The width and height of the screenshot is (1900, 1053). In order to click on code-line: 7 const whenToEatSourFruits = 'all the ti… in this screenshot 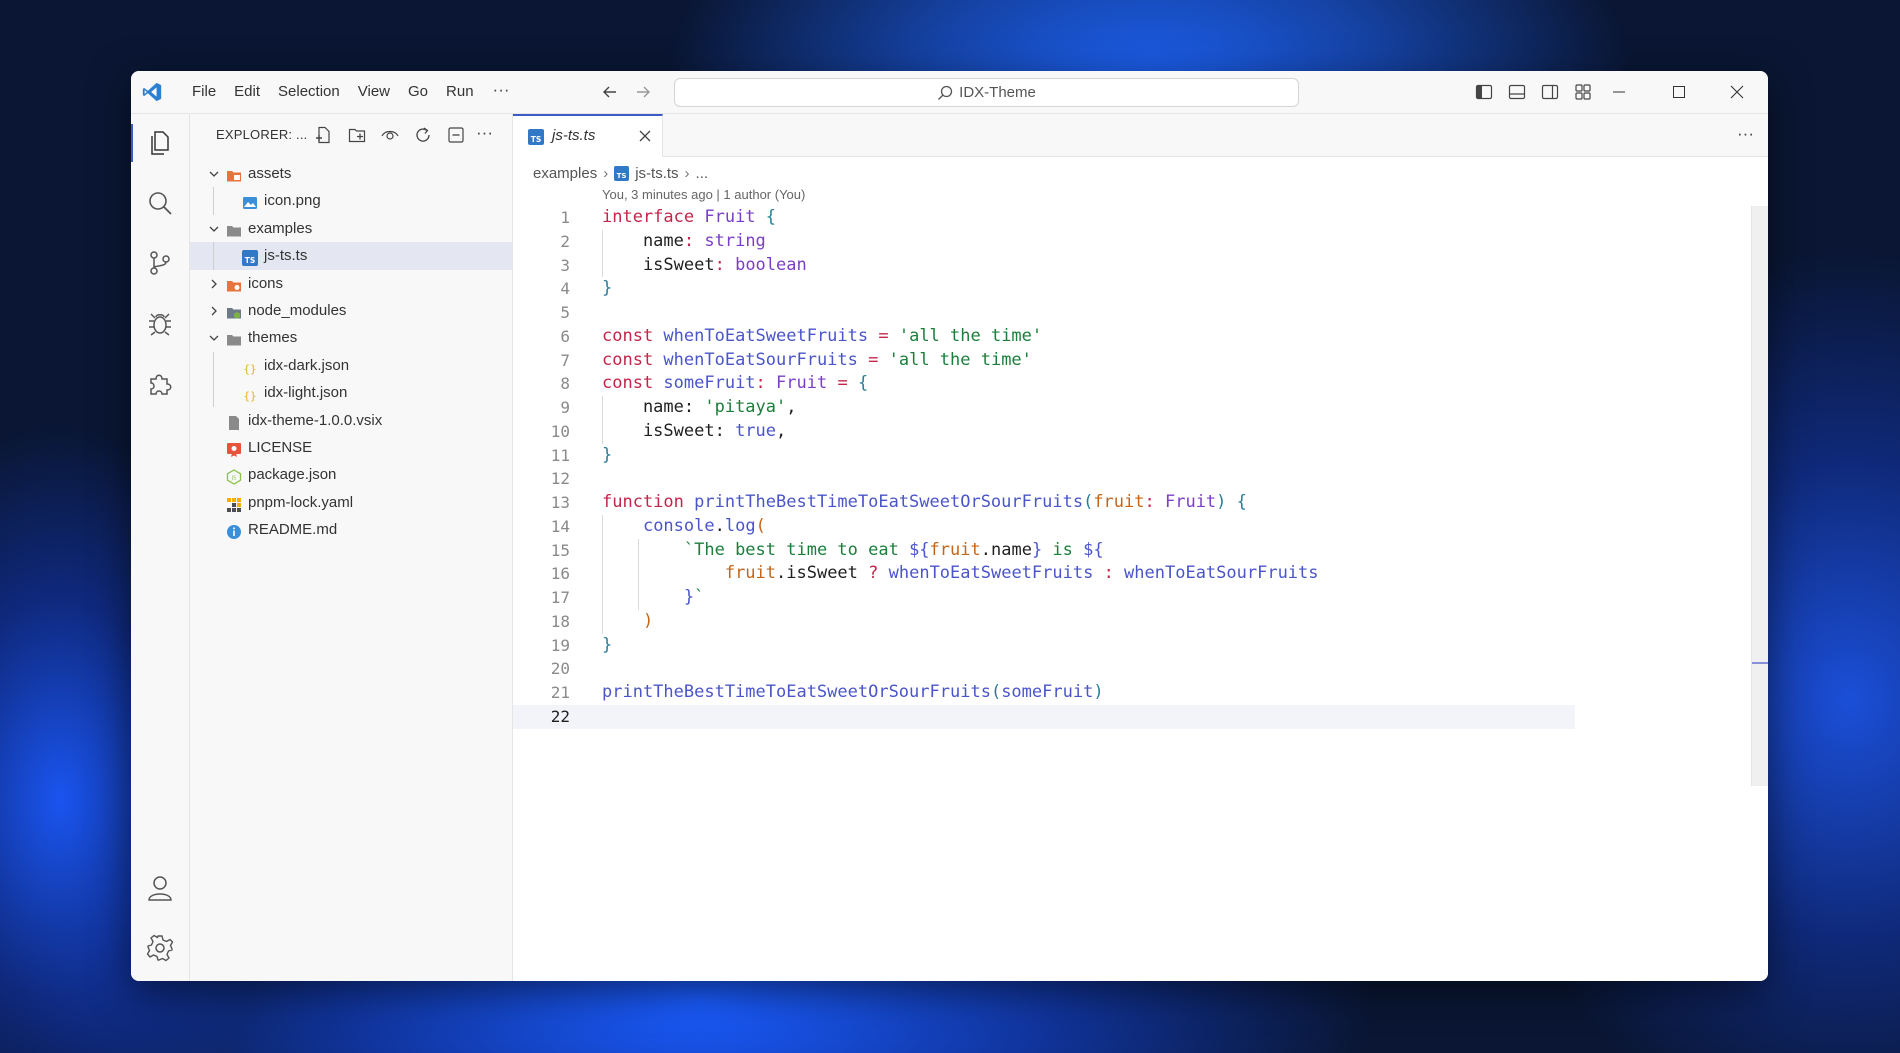, I will do `click(1093, 361)`.